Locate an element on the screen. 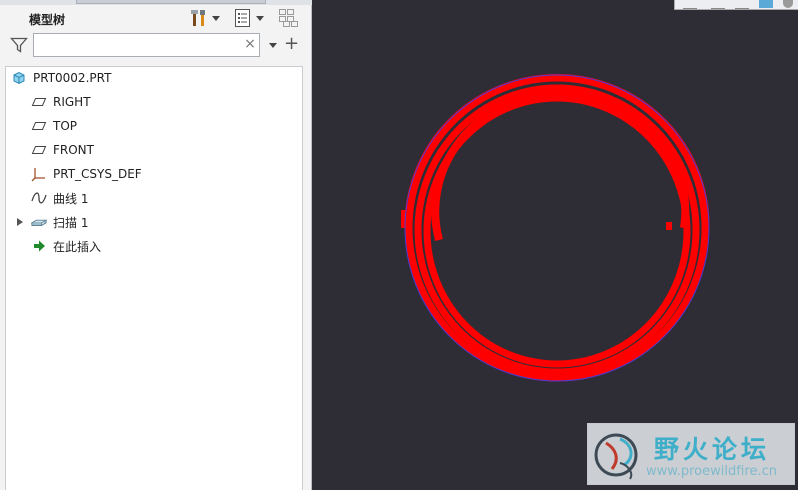 This screenshot has width=798, height=490. show-options-button is located at coordinates (249, 18).